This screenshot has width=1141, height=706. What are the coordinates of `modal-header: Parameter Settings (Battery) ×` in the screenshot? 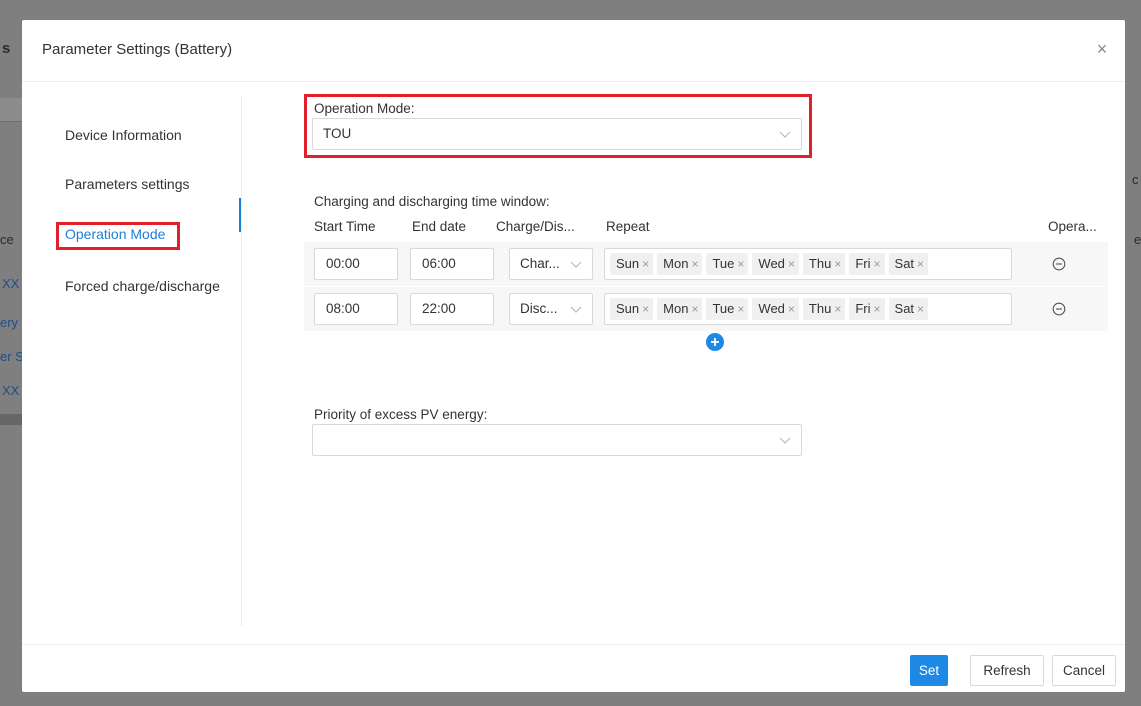 It's located at (573, 51).